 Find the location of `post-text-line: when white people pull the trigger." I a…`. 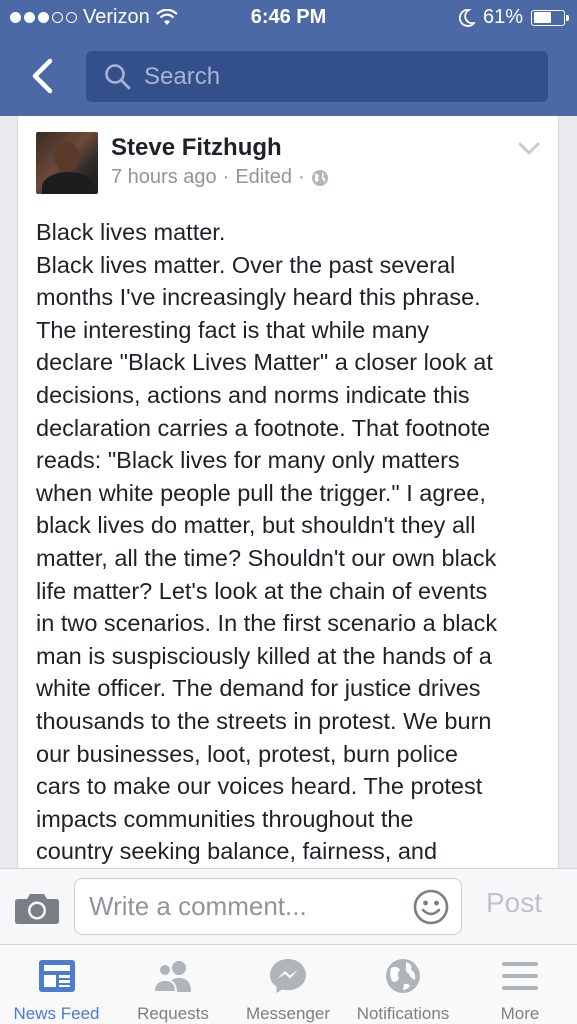

post-text-line: when white people pull the trigger." I a… is located at coordinates (261, 492).